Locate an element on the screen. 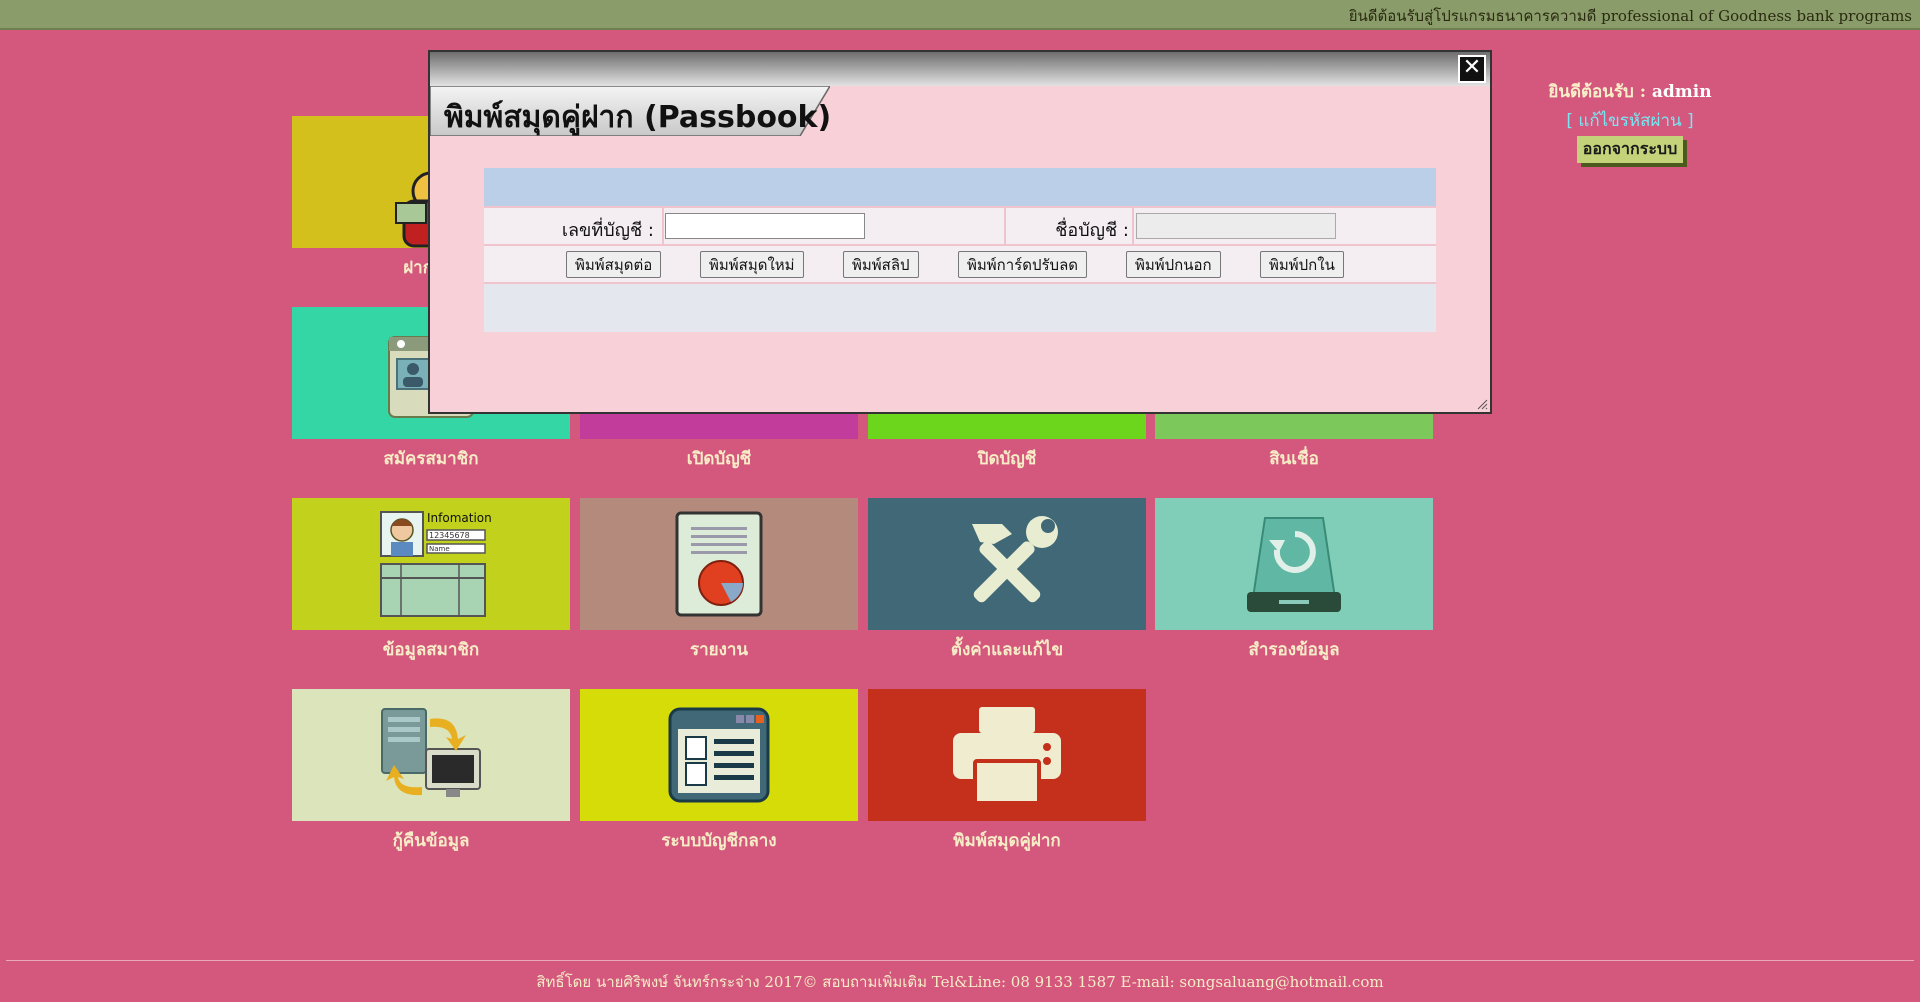 Image resolution: width=1920 pixels, height=1002 pixels. modal-heading: พิมพ์สมุดคู่ฝาก (Passbook) is located at coordinates (630, 111).